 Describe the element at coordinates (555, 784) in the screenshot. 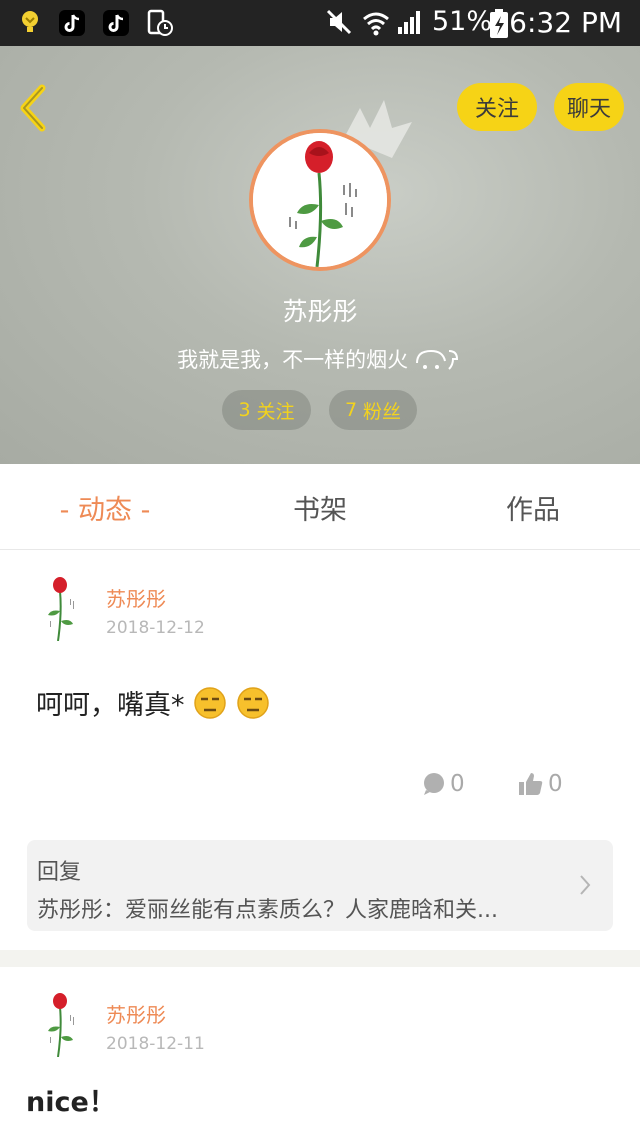

I see `like-count: 0` at that location.